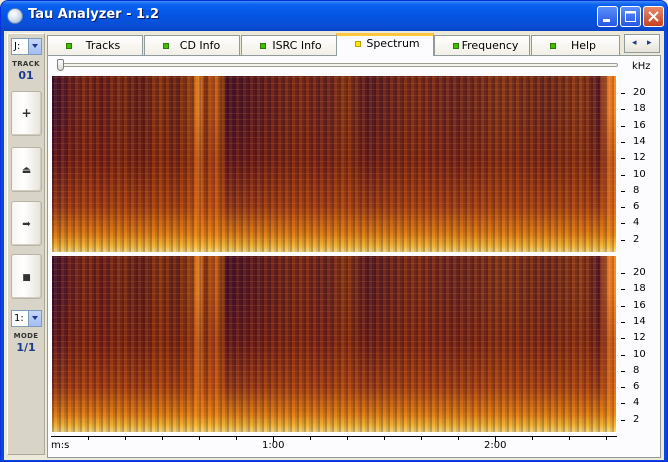 The height and width of the screenshot is (462, 668). I want to click on close-button, so click(653, 16).